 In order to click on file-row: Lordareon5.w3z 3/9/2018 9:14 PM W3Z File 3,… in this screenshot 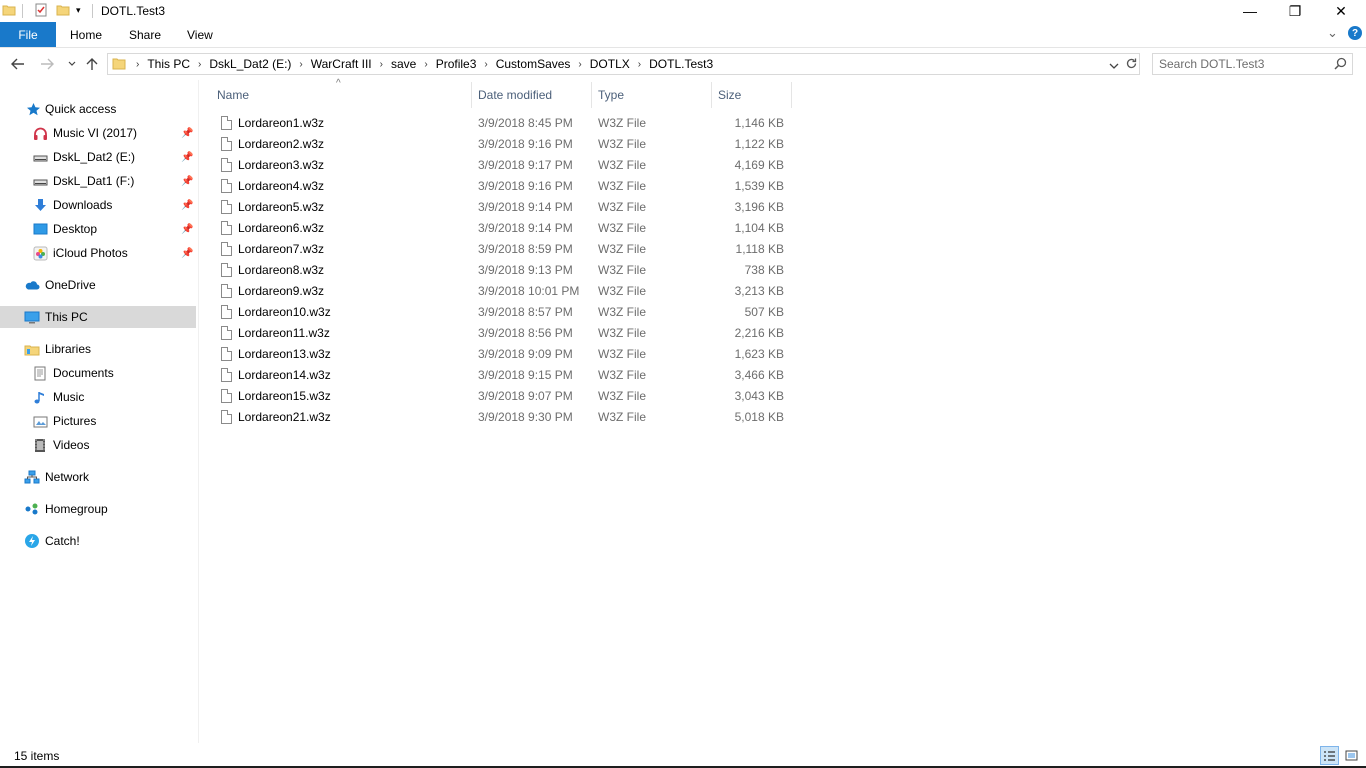, I will do `click(503, 207)`.